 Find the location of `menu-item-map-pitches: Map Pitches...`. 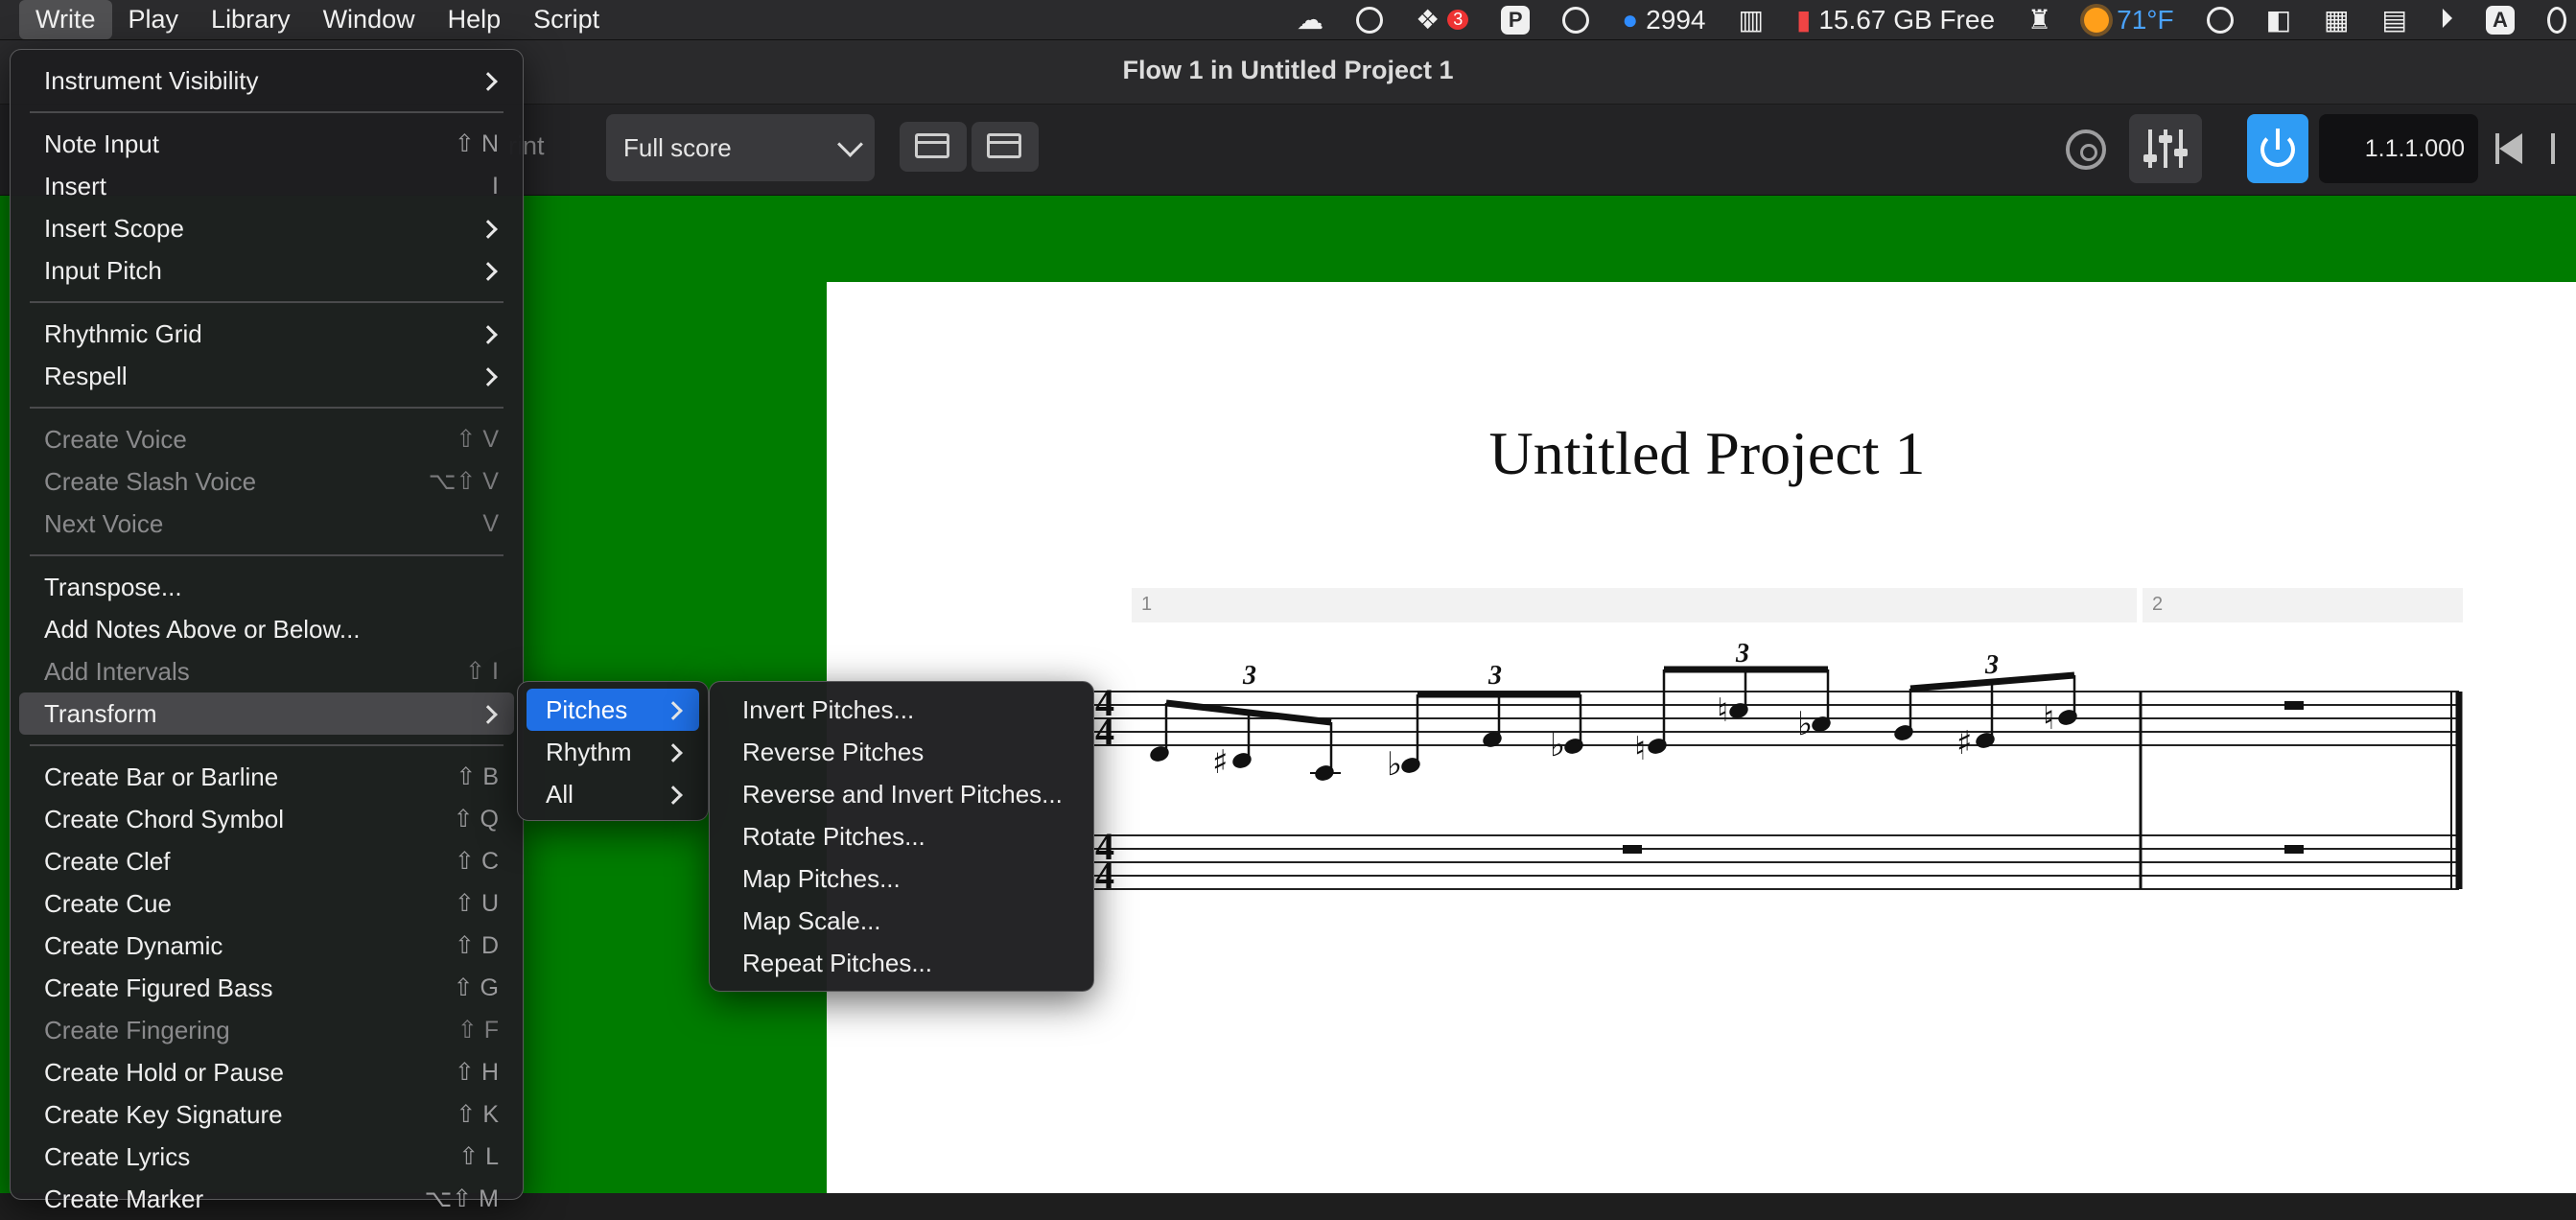

menu-item-map-pitches: Map Pitches... is located at coordinates (901, 878).